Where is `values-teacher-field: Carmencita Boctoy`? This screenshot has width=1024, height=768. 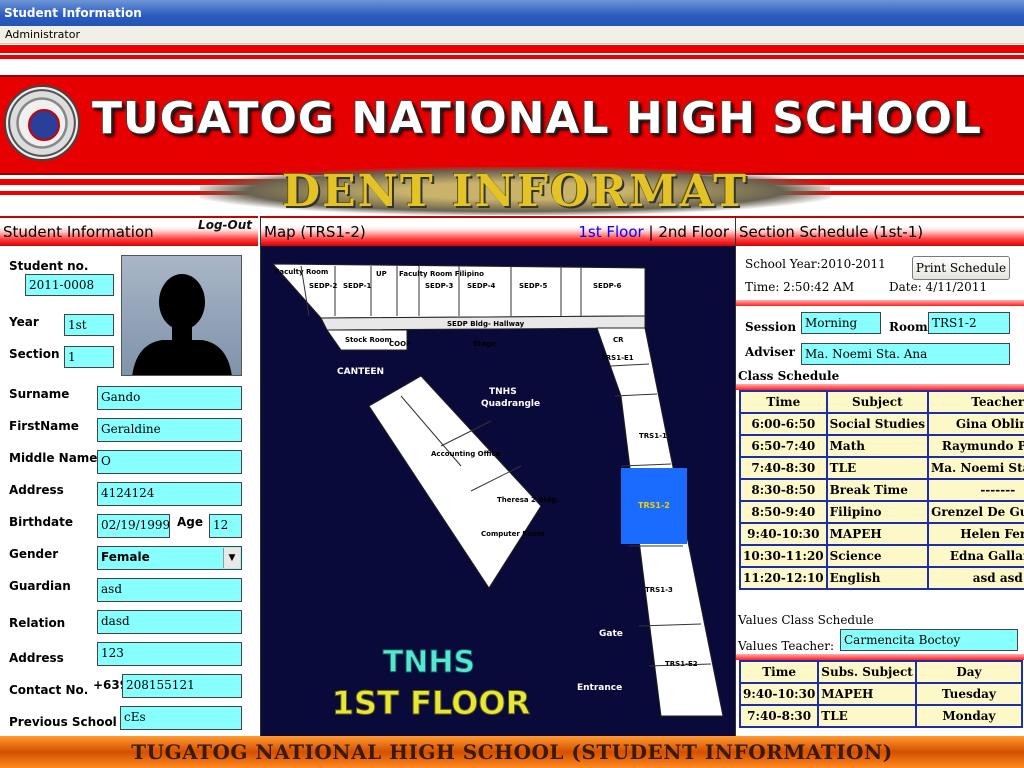 values-teacher-field: Carmencita Boctoy is located at coordinates (929, 640).